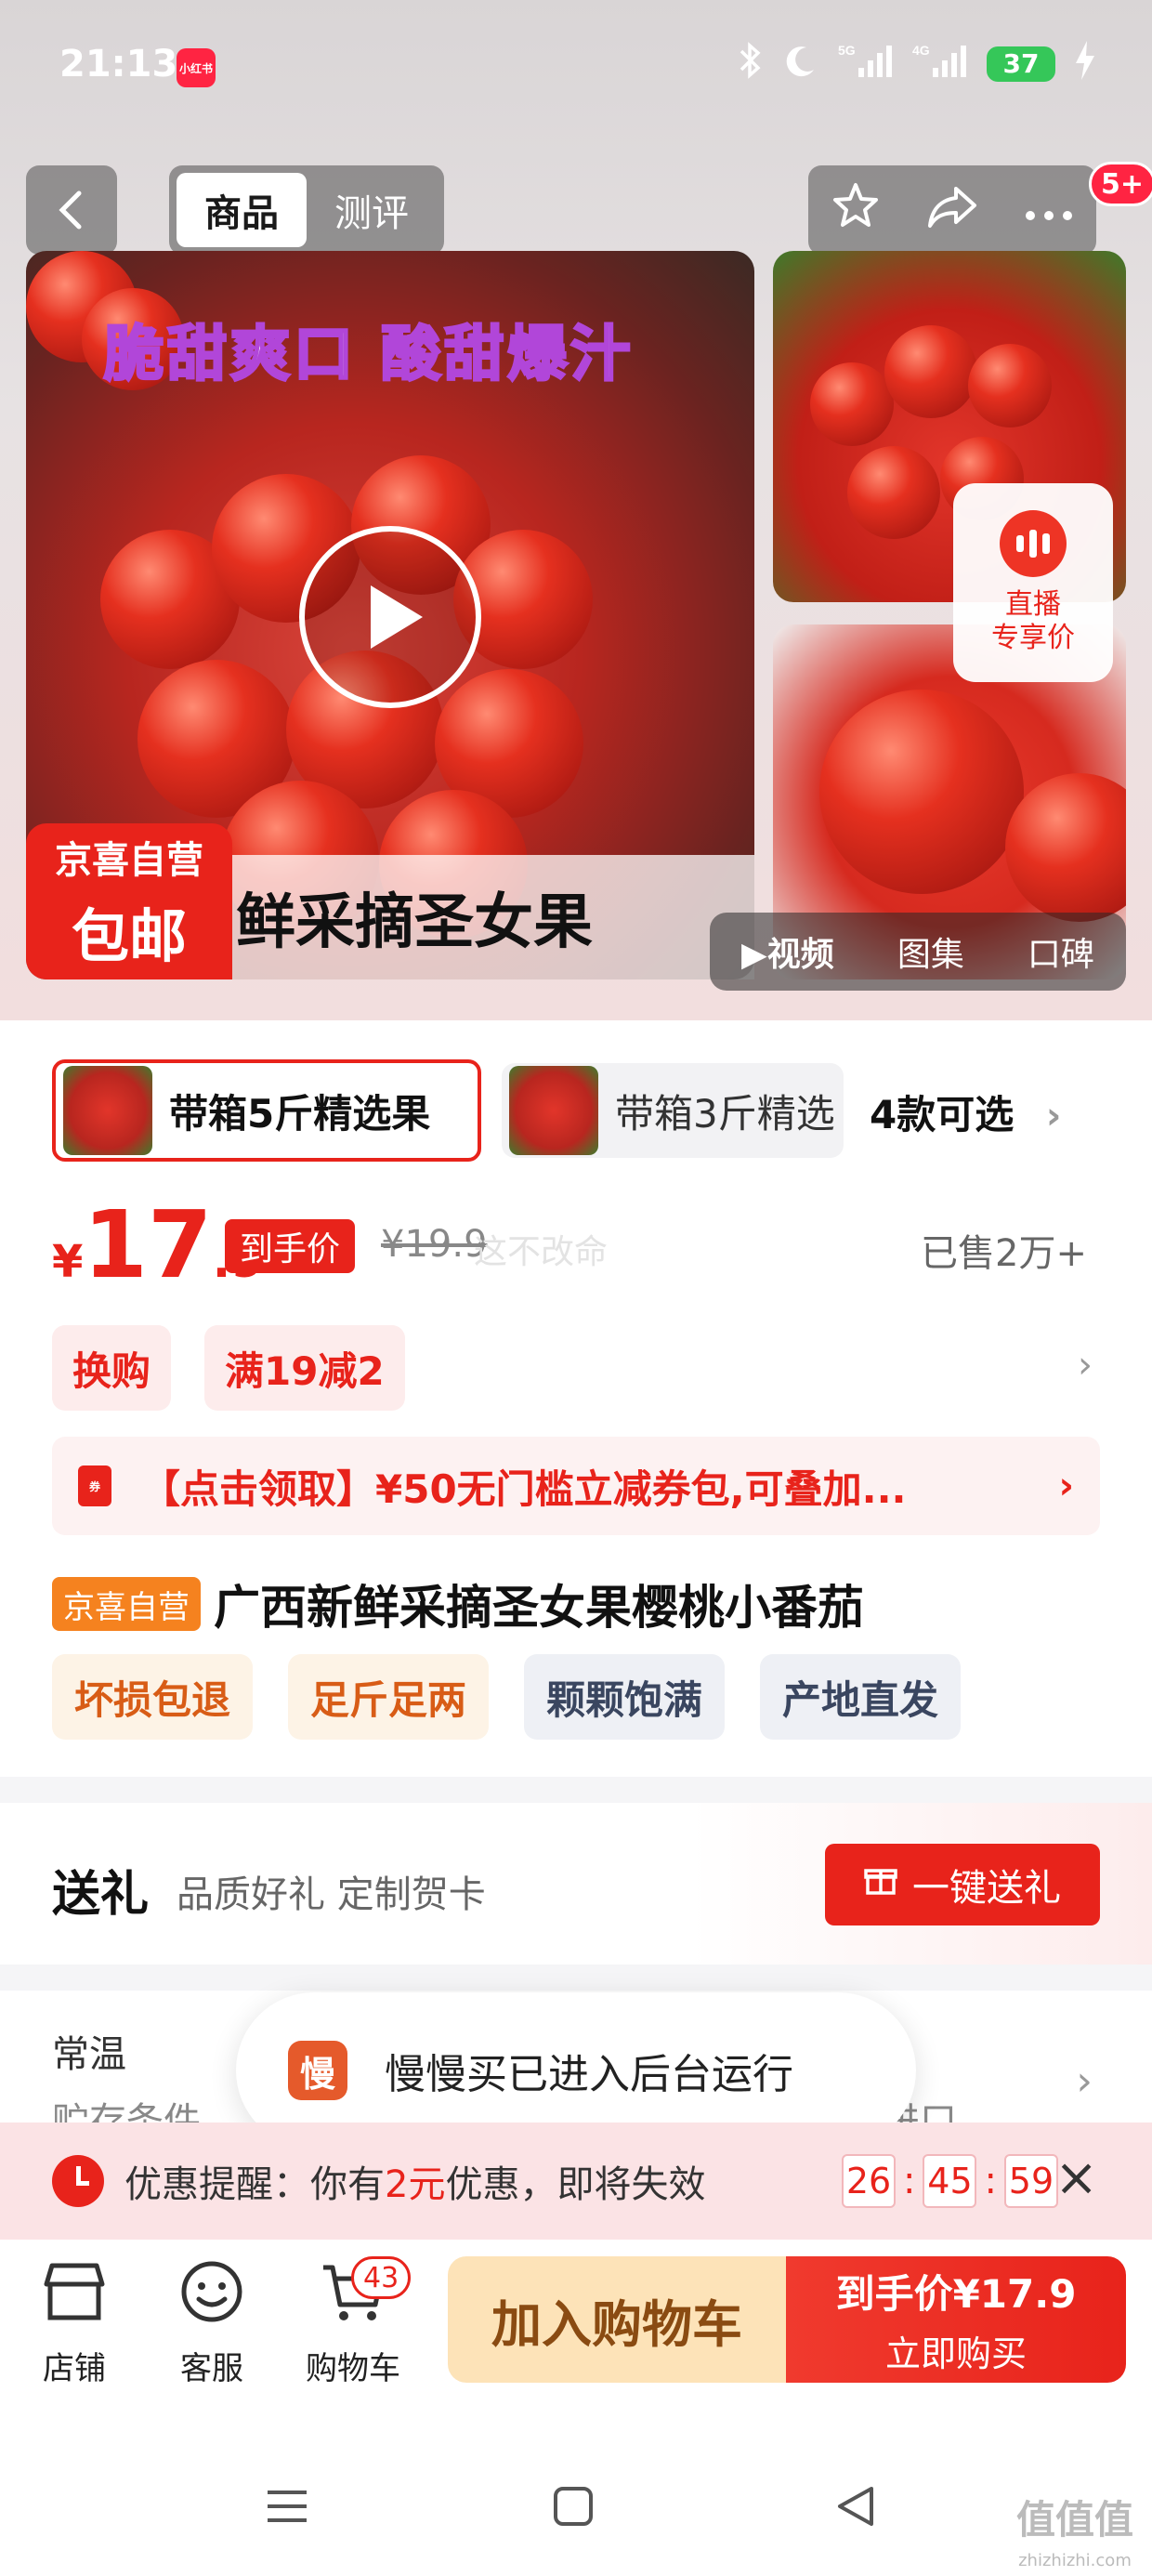 The height and width of the screenshot is (2576, 1152). Describe the element at coordinates (541, 1252) in the screenshot. I see `watermark-inline: 这不改命` at that location.